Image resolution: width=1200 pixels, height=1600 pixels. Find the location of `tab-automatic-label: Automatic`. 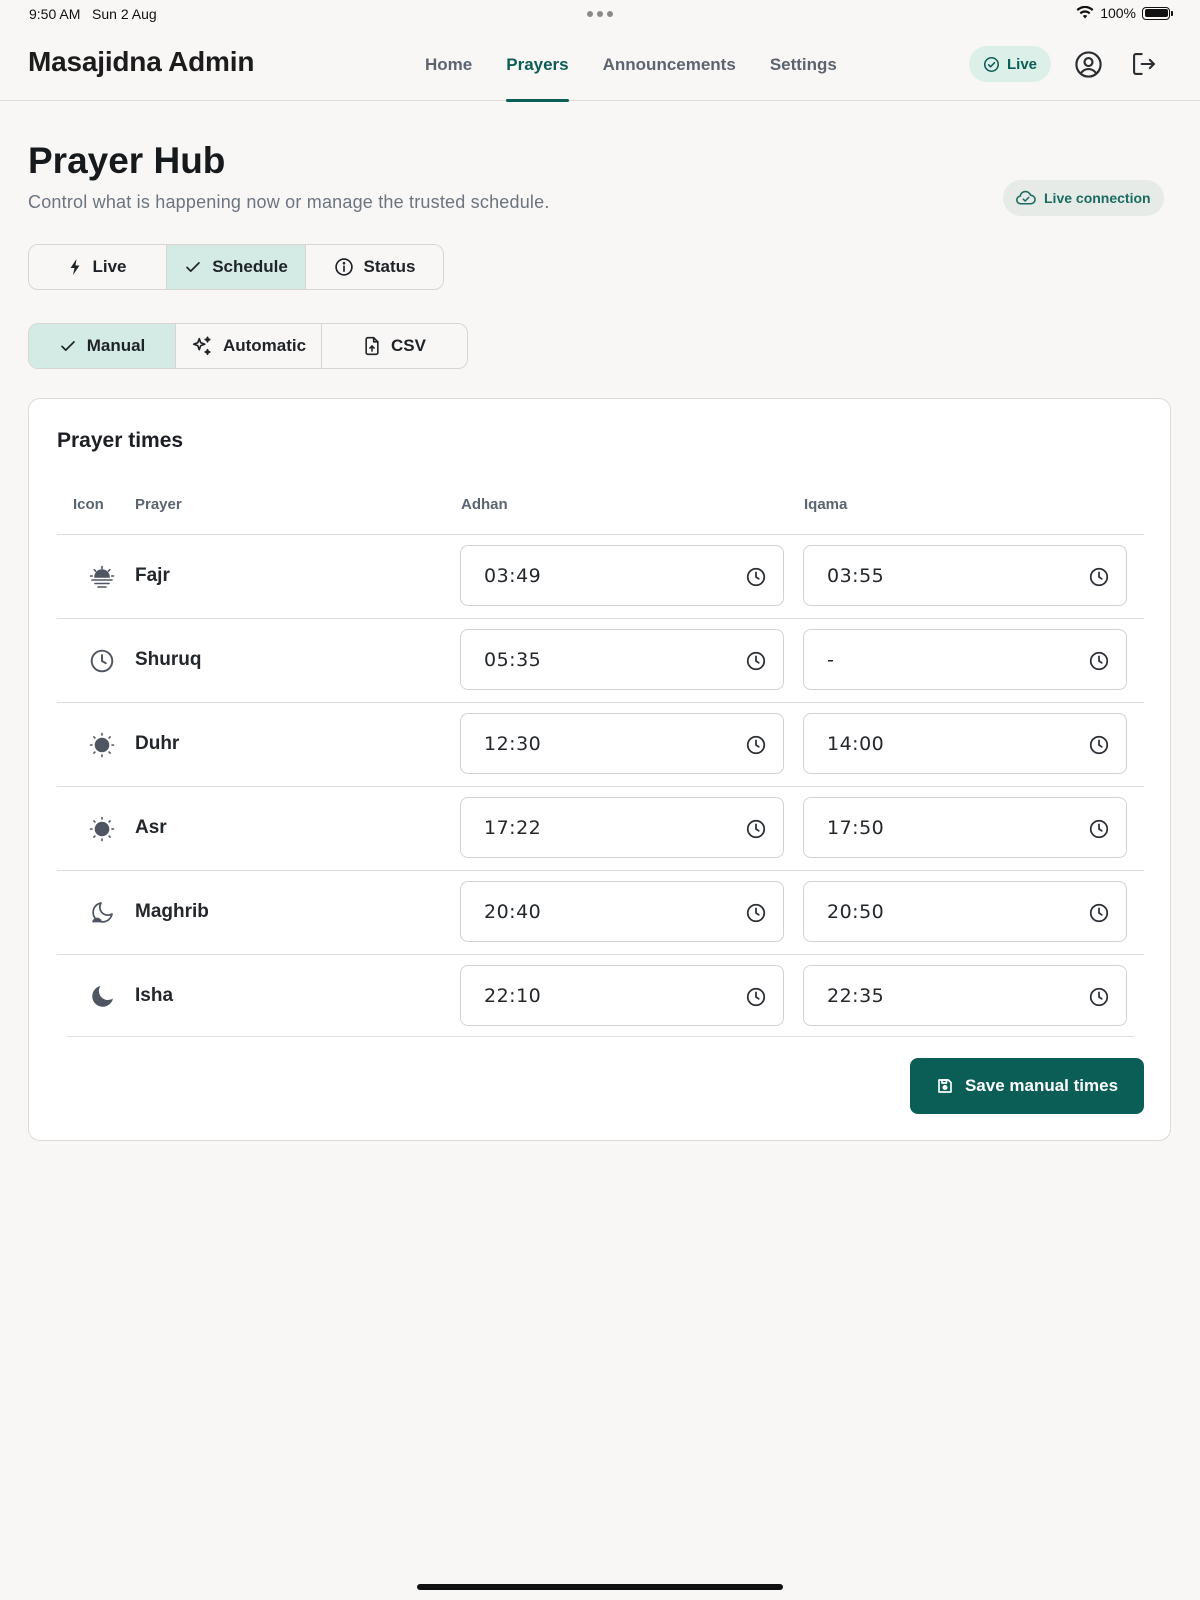

tab-automatic-label: Automatic is located at coordinates (264, 345).